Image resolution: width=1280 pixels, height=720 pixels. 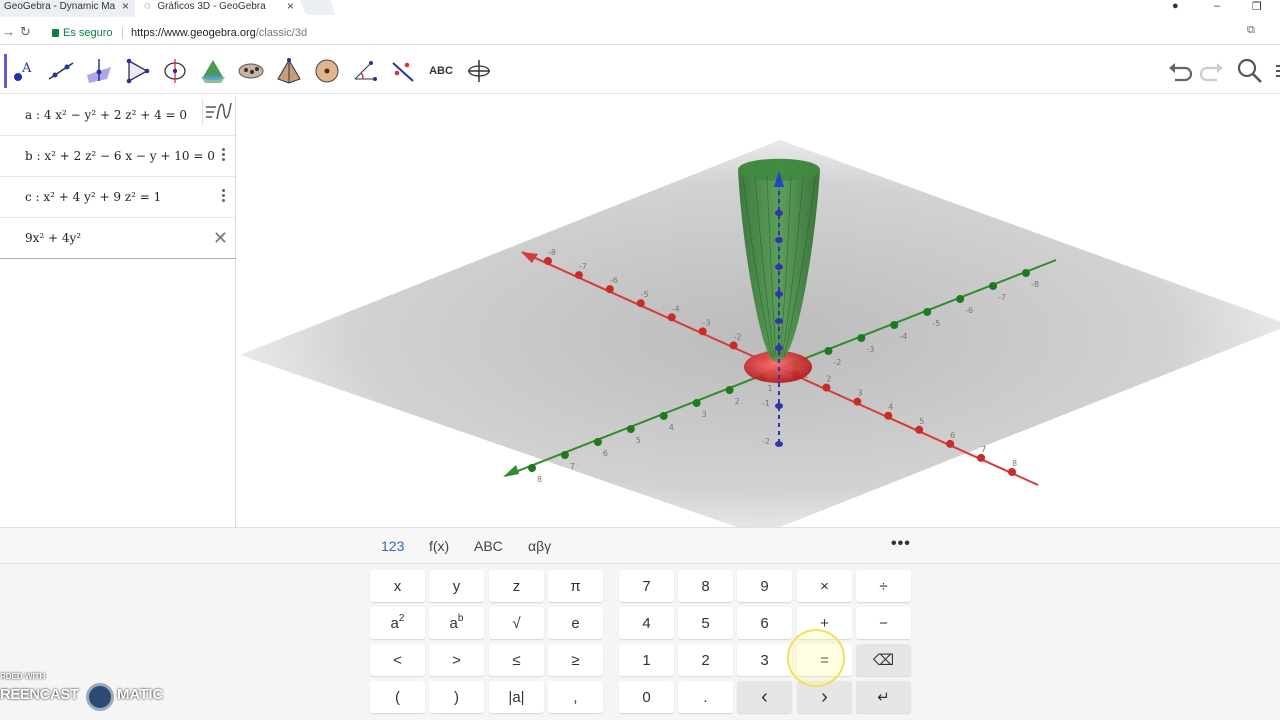 What do you see at coordinates (764, 660) in the screenshot?
I see `key-3: 3` at bounding box center [764, 660].